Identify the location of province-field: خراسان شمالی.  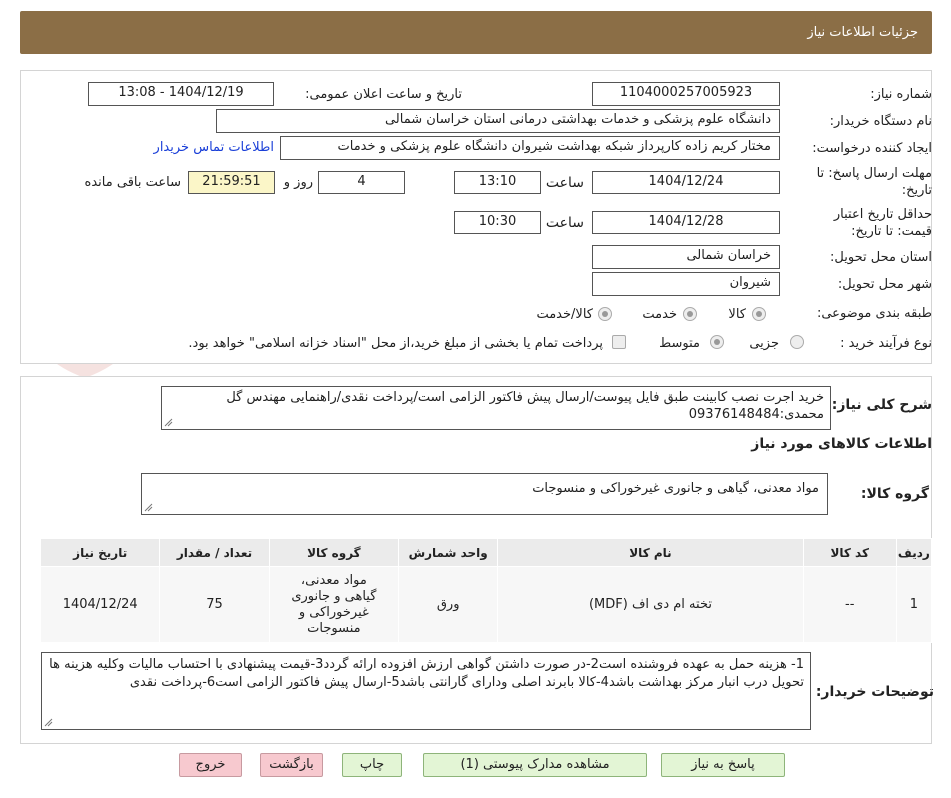
(686, 257).